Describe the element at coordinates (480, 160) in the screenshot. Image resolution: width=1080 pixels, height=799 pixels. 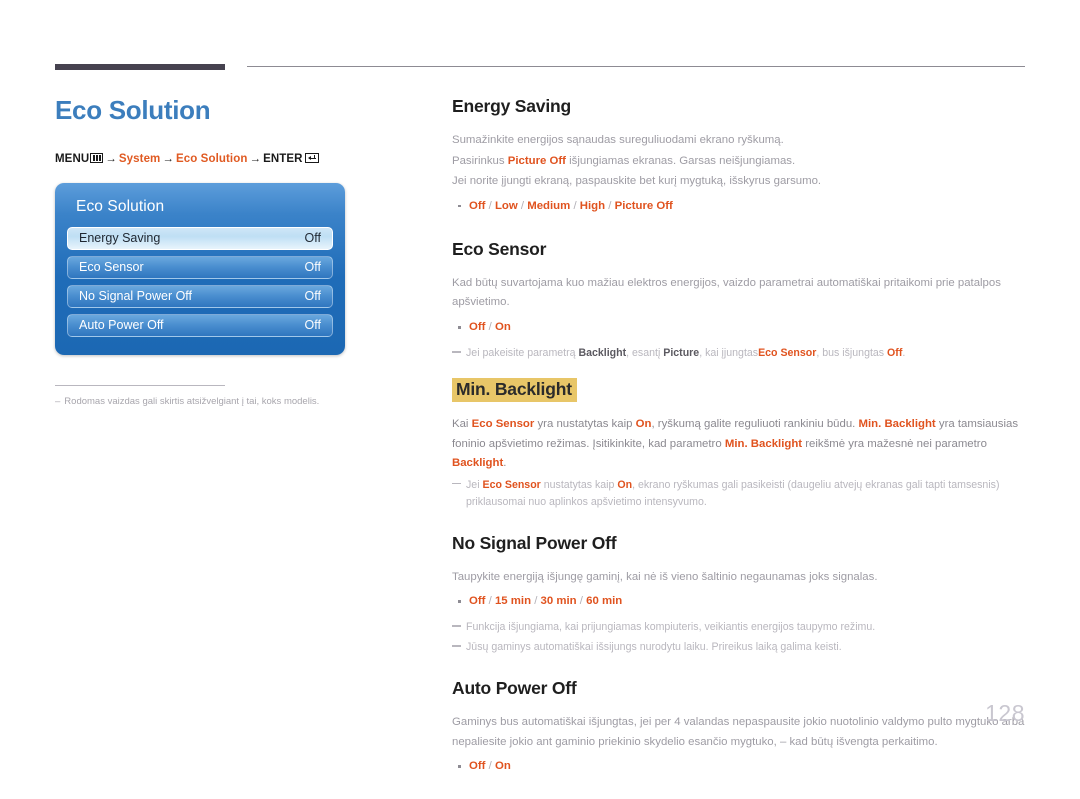
I see `text-run: Pasirinkus` at that location.